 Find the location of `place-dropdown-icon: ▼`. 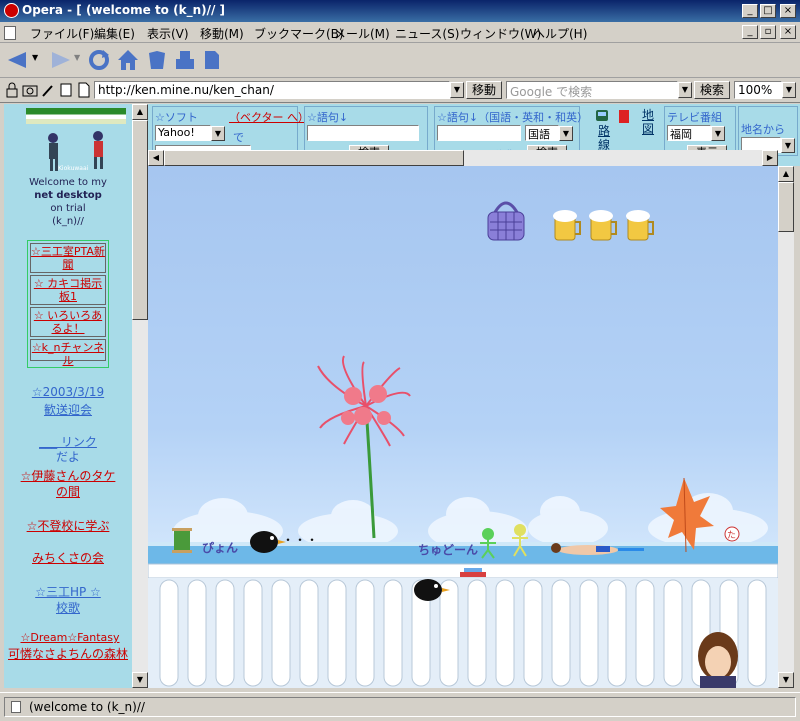

place-dropdown-icon: ▼ is located at coordinates (788, 145).